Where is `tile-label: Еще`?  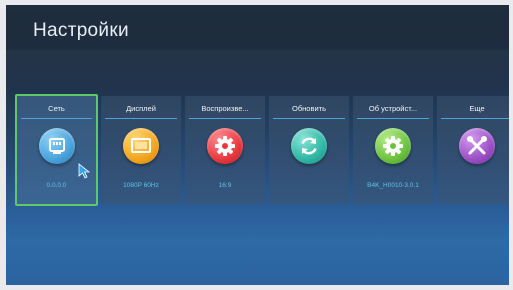
tile-label: Еще is located at coordinates (477, 108).